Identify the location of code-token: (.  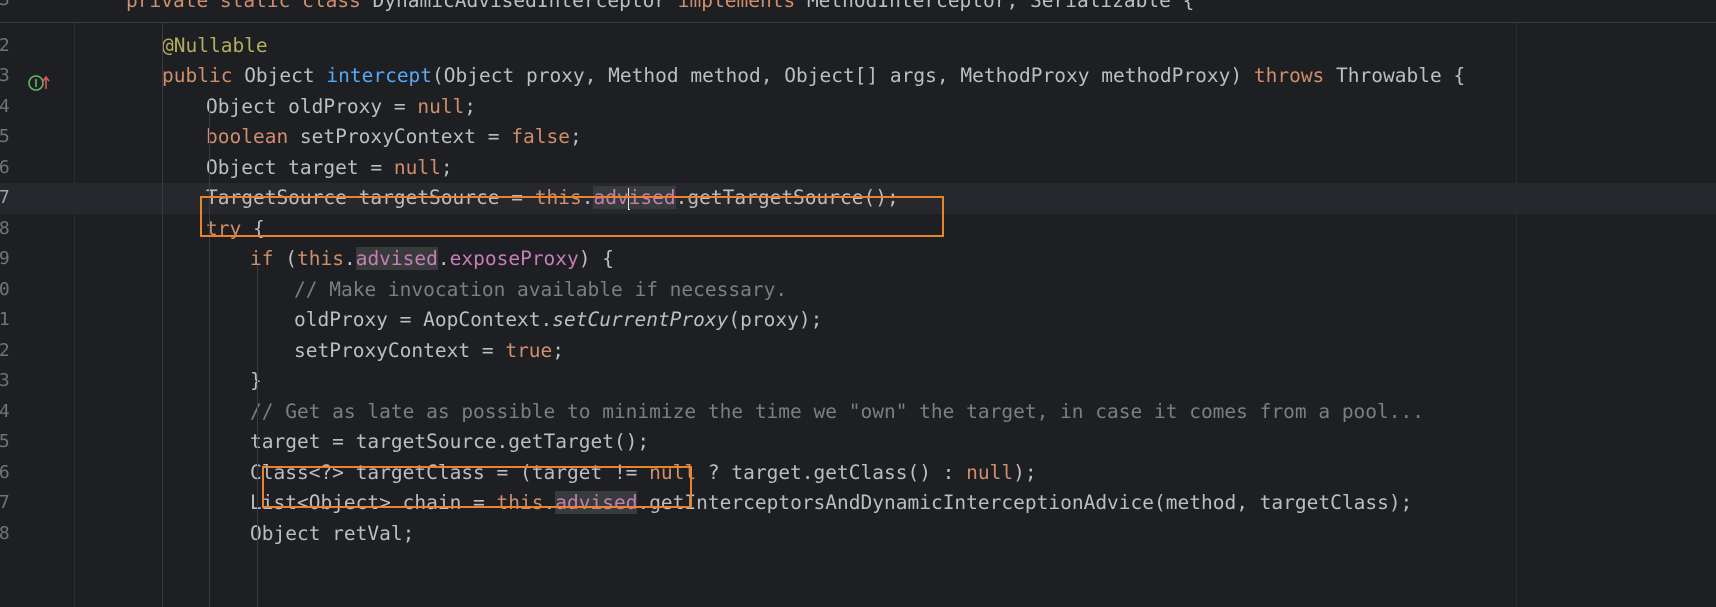
(291, 258).